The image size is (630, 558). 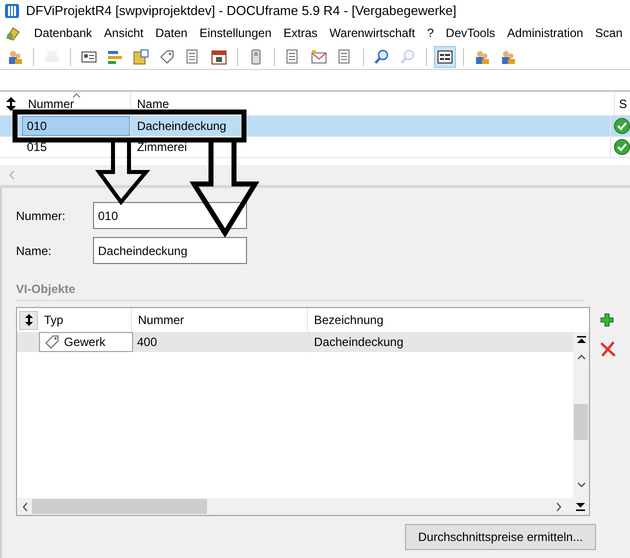 I want to click on table-cell-text: 400, so click(x=147, y=342).